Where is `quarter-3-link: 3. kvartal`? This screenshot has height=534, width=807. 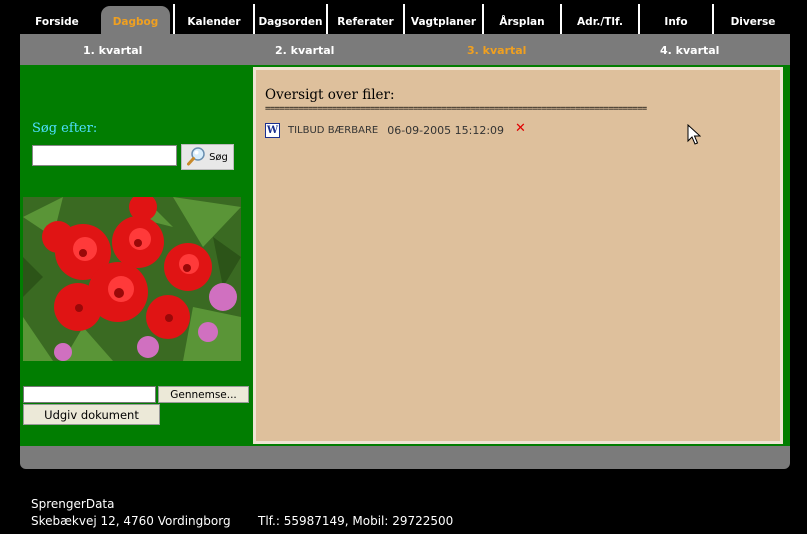
quarter-3-link: 3. kvartal is located at coordinates (496, 50).